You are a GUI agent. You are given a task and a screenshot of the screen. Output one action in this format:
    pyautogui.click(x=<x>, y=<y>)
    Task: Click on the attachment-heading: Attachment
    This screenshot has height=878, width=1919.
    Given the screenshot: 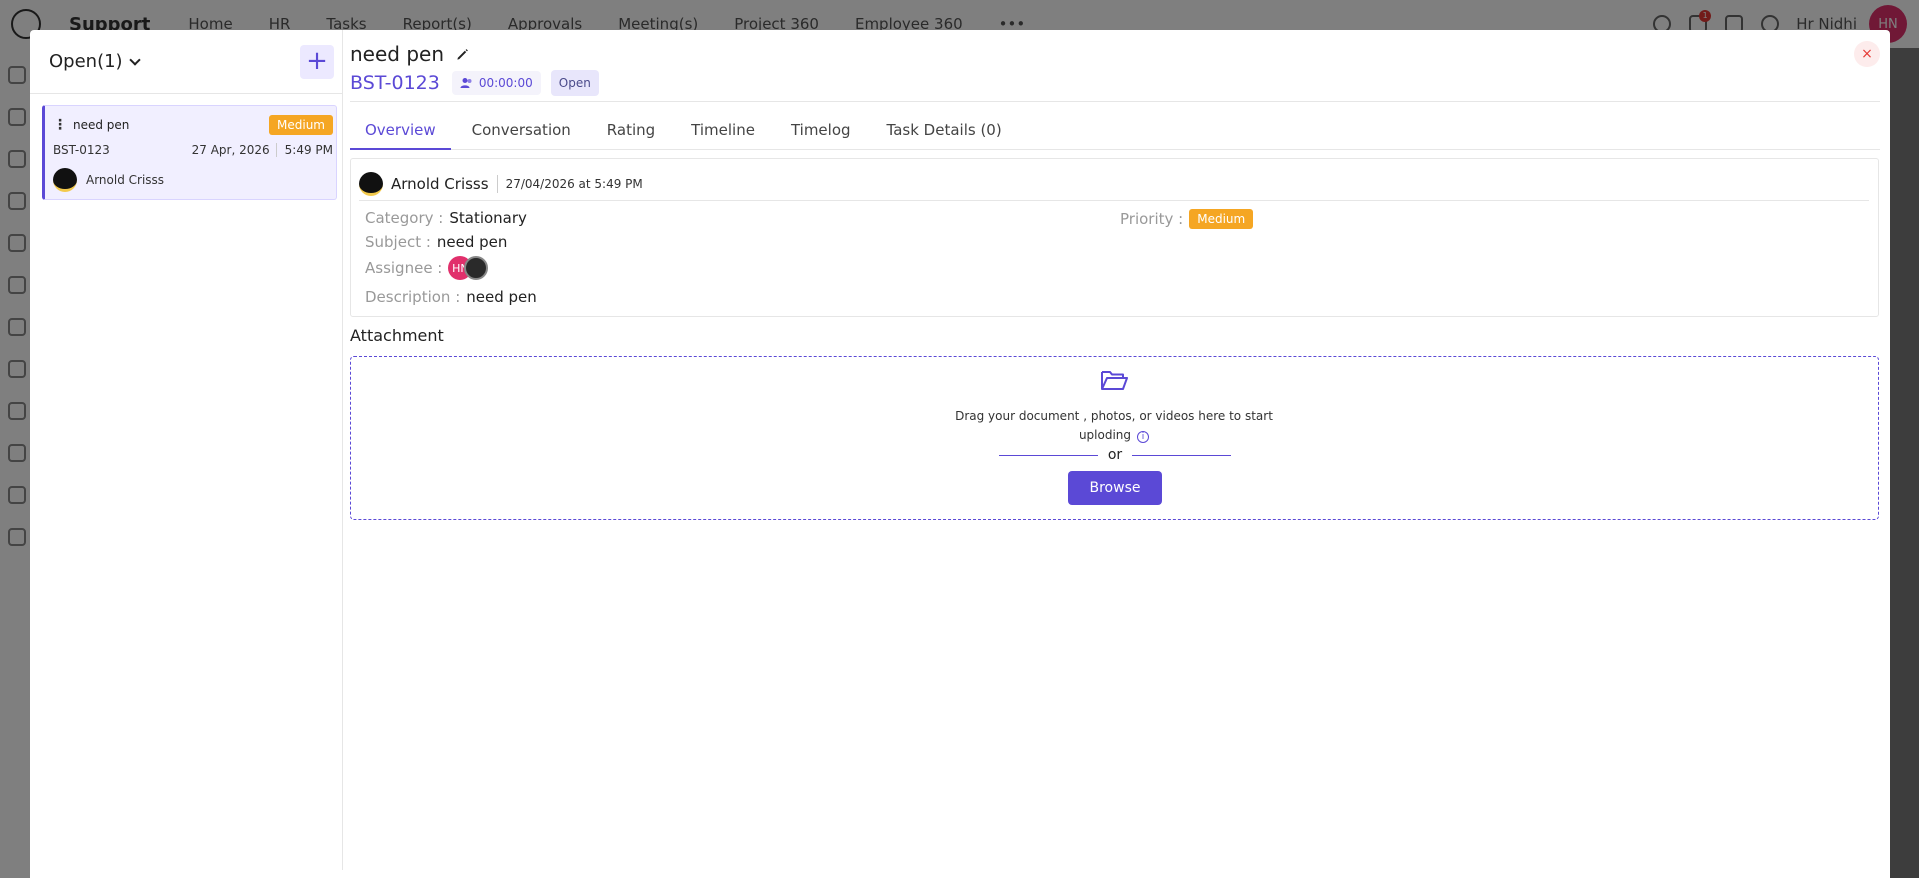 What is the action you would take?
    pyautogui.click(x=397, y=335)
    